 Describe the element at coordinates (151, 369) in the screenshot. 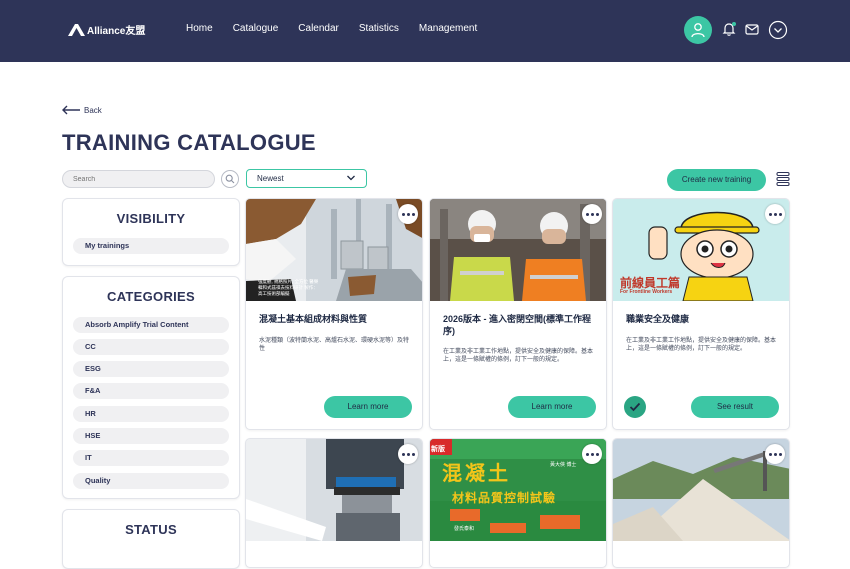

I see `category-esg: ESG` at that location.